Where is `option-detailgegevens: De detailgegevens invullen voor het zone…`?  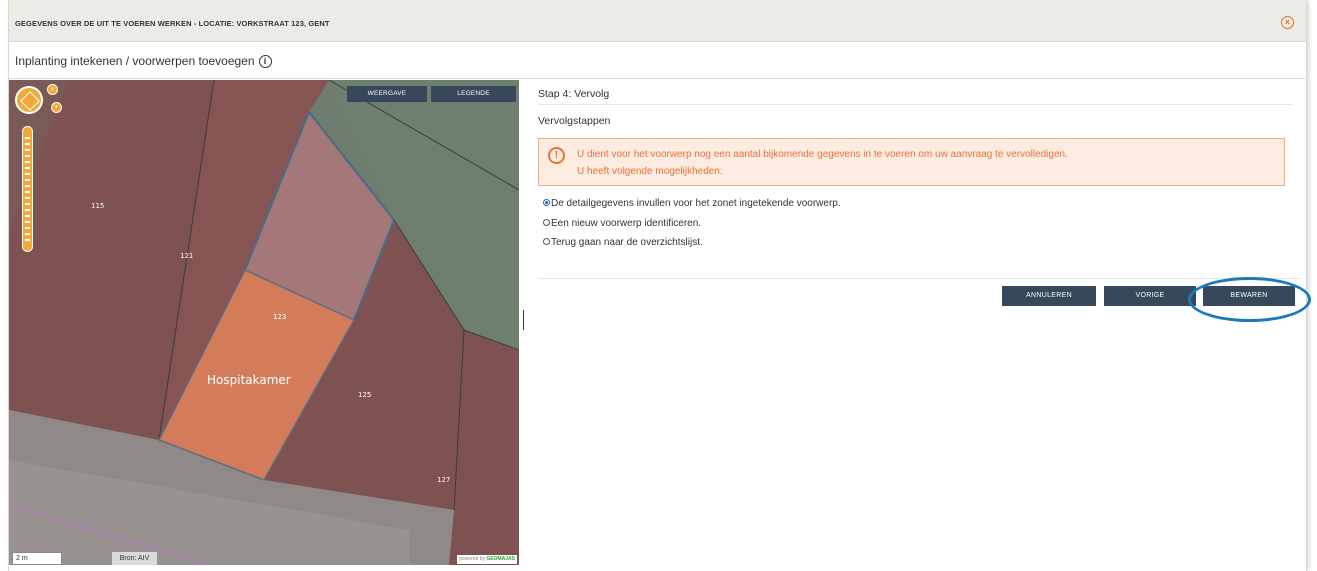
option-detailgegevens: De detailgegevens invullen voor het zone… is located at coordinates (692, 203).